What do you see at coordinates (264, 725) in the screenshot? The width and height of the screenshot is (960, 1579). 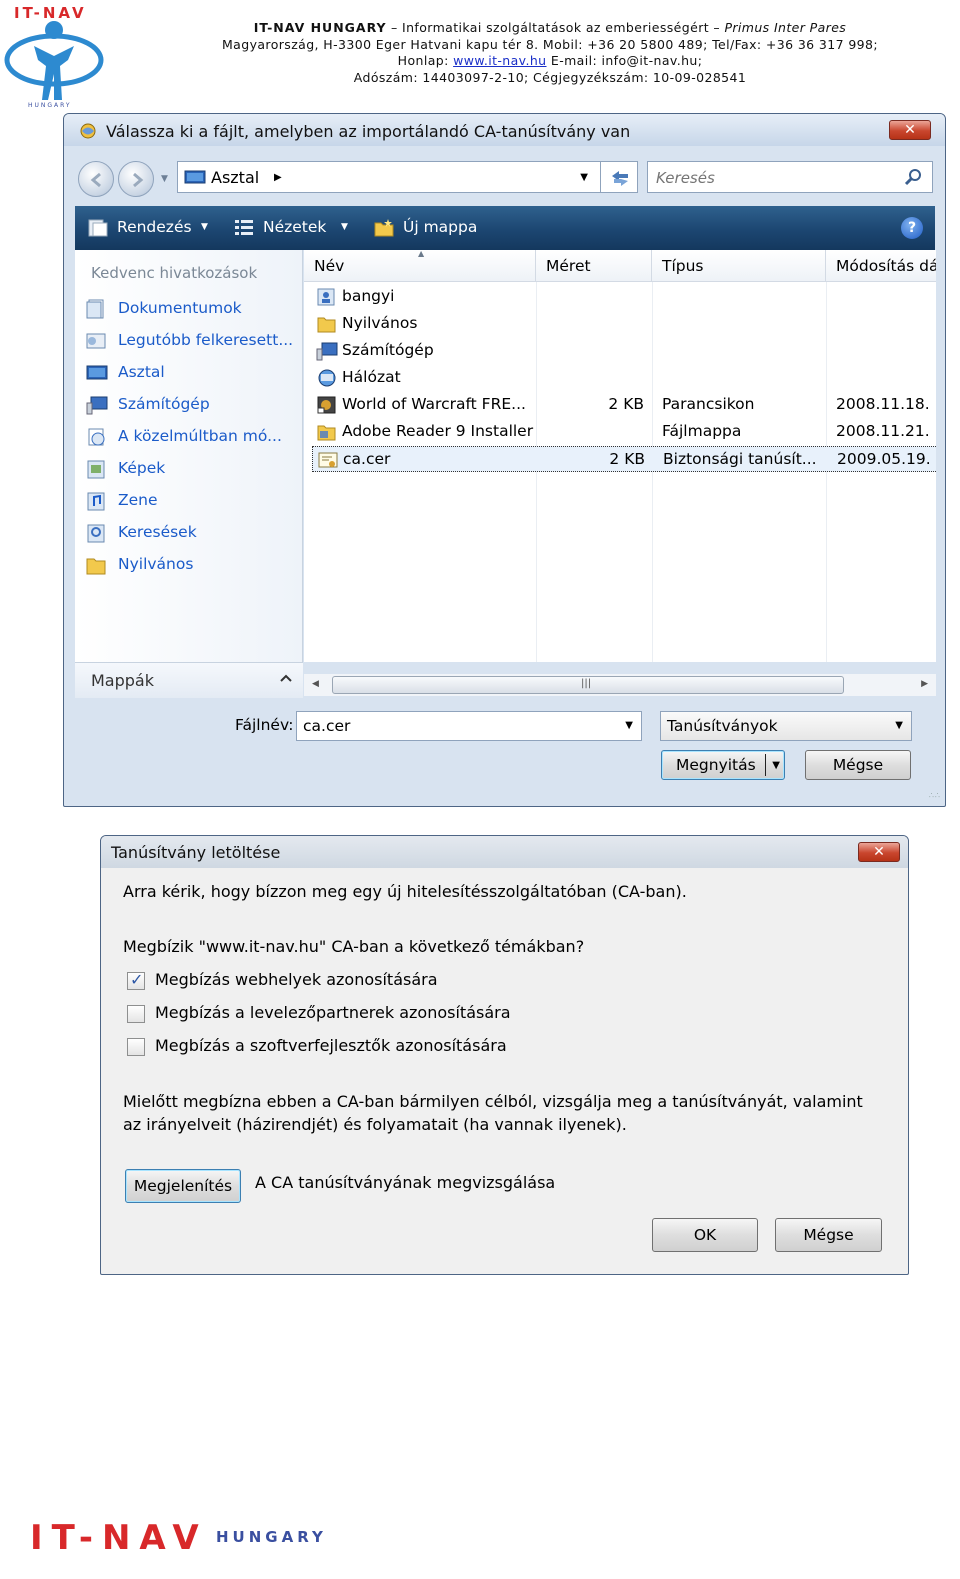 I see `filename-label: Fájlnév:` at bounding box center [264, 725].